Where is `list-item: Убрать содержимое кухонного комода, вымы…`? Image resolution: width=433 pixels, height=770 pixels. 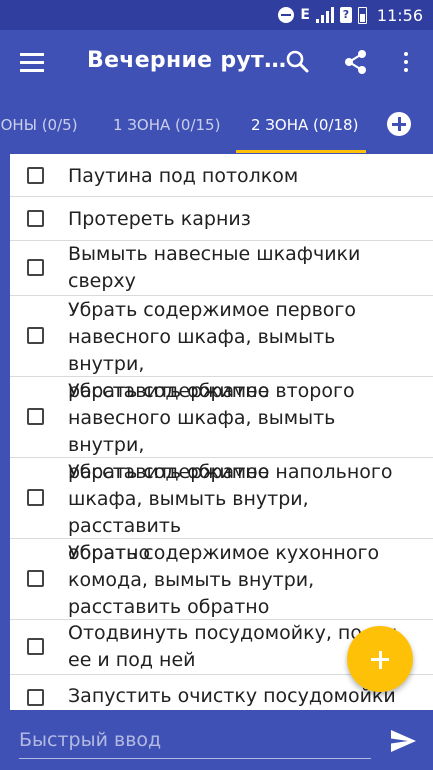 list-item: Убрать содержимое кухонного комода, вымы… is located at coordinates (221, 579).